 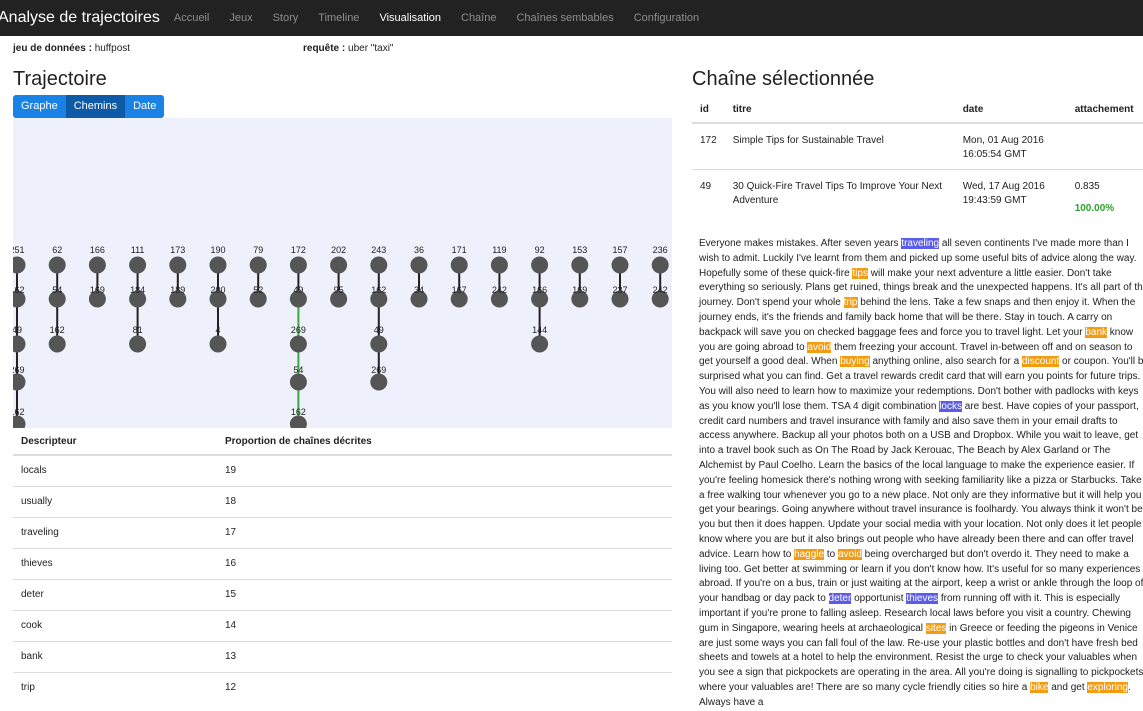 I want to click on nav-timeline: Timeline, so click(x=338, y=18).